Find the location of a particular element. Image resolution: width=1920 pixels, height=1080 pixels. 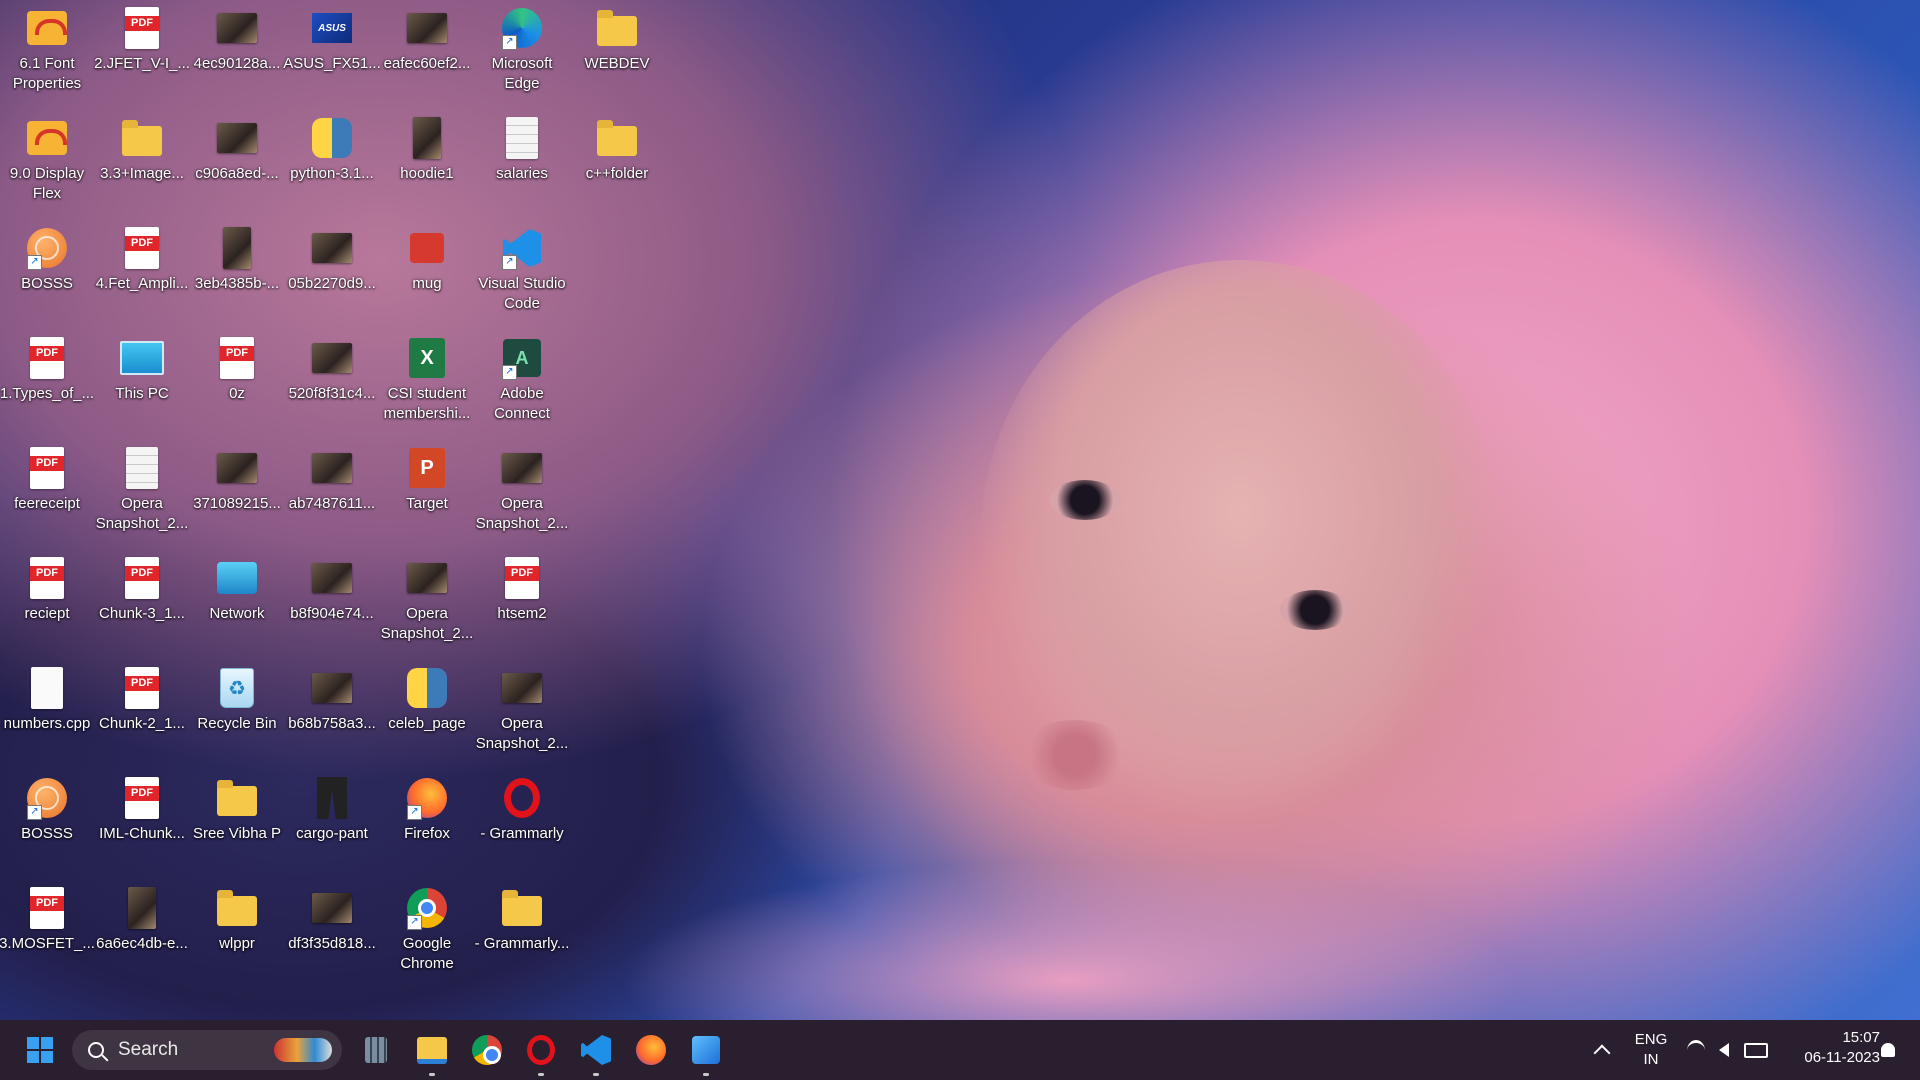

desktop-icon: ↗ Firefox is located at coordinates (427, 822).